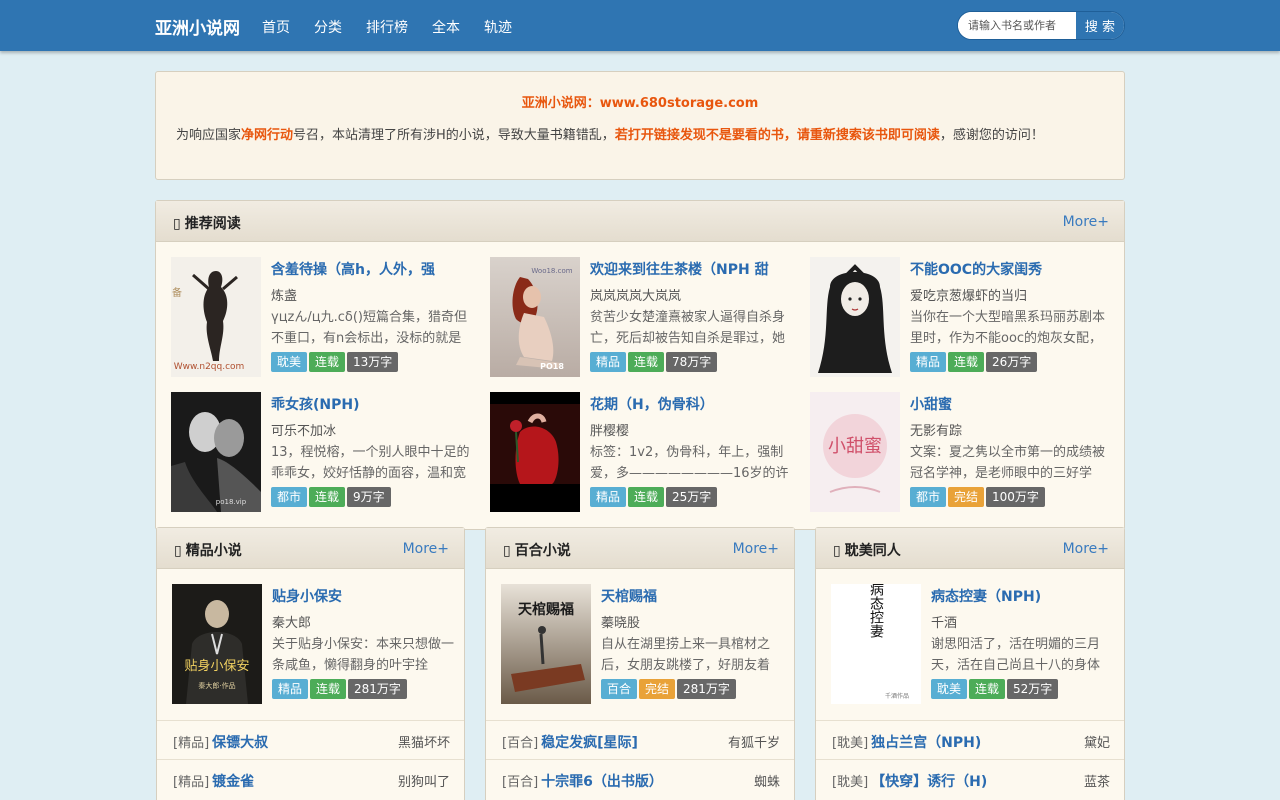 The width and height of the screenshot is (1280, 800). Describe the element at coordinates (1097, 780) in the screenshot. I see `list-author: 蓝茶` at that location.